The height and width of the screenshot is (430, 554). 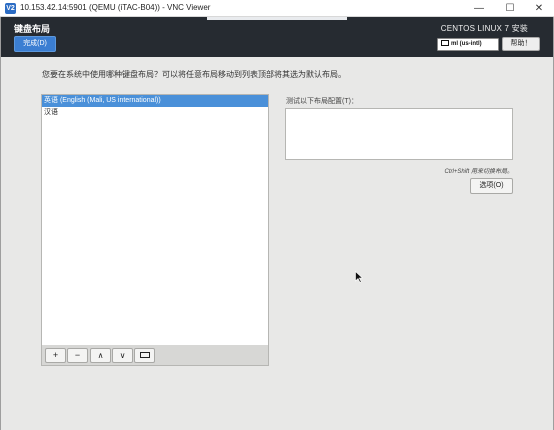 What do you see at coordinates (10, 8) in the screenshot?
I see `vnc-viewer-icon: V2` at bounding box center [10, 8].